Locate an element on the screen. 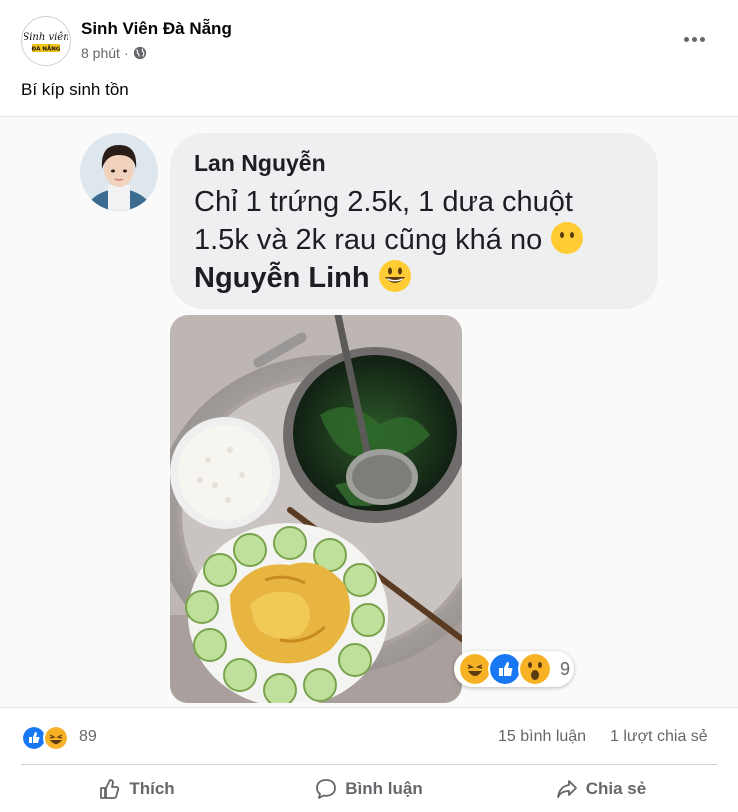 The image size is (738, 812). no-mouth-face-icon is located at coordinates (567, 238).